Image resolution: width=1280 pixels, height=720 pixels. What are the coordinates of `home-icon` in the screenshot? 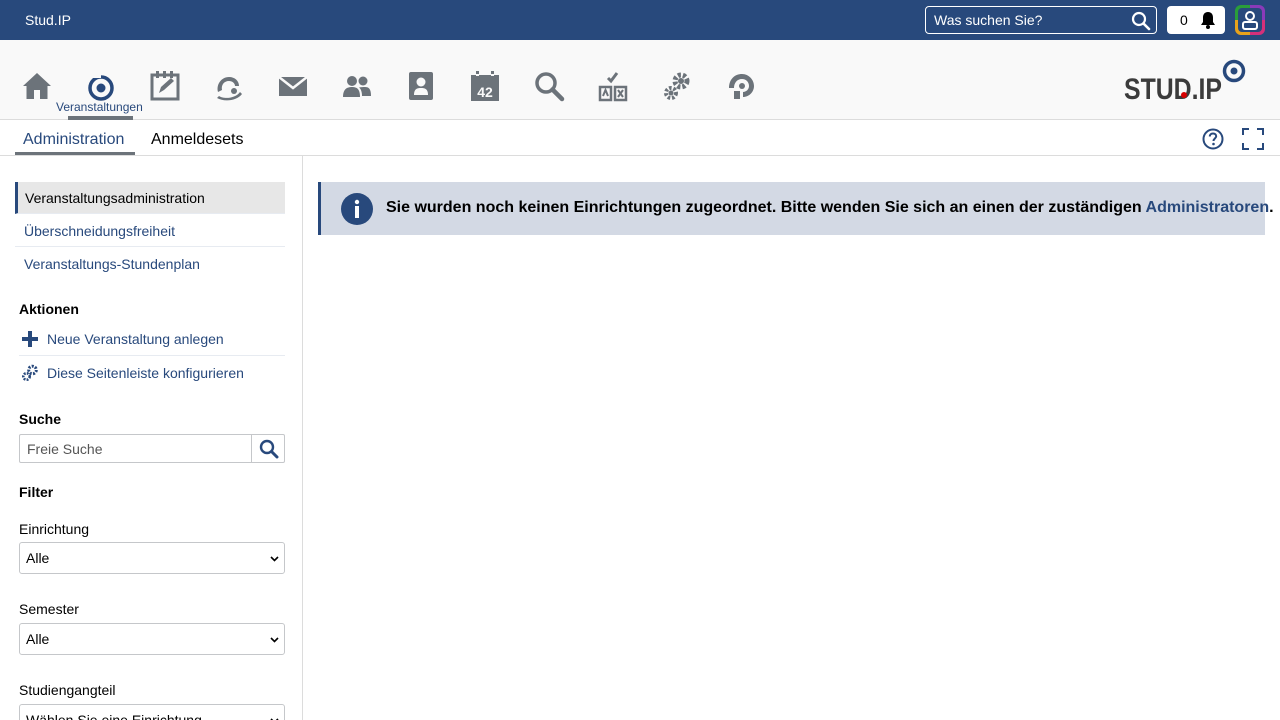 It's located at (37, 86).